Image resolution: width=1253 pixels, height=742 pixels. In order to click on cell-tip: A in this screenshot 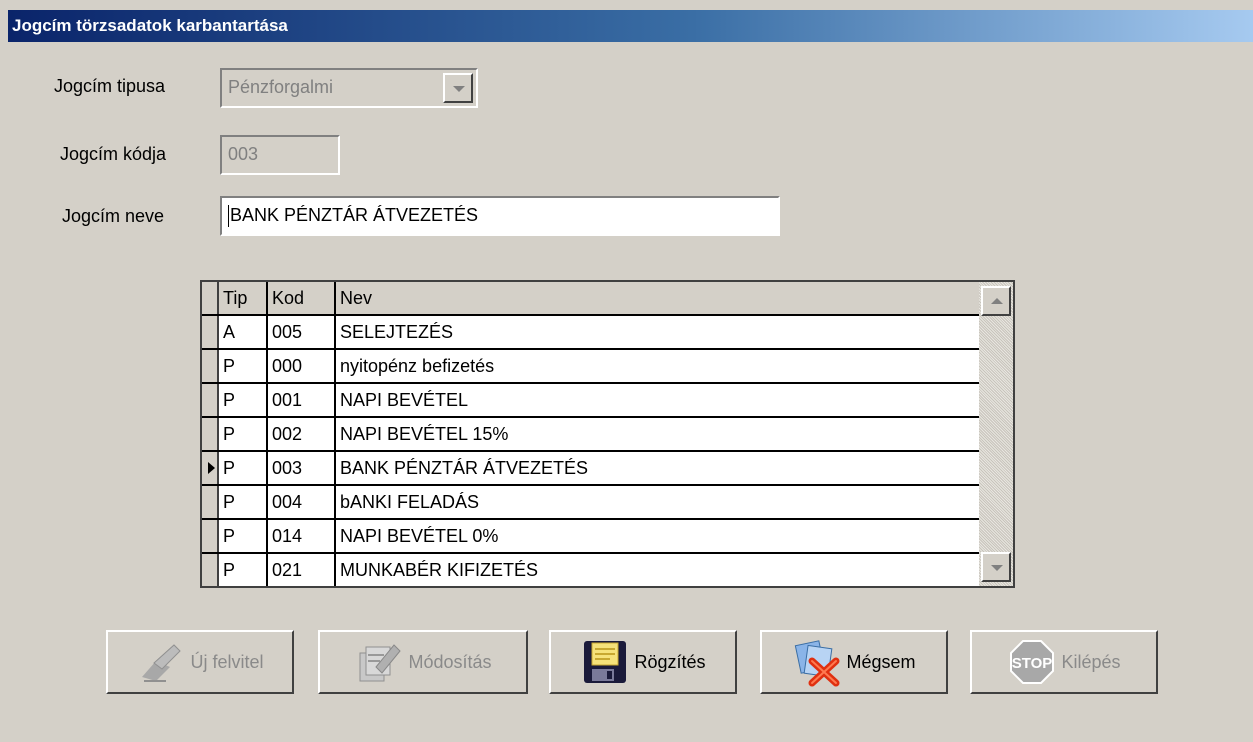, I will do `click(243, 332)`.